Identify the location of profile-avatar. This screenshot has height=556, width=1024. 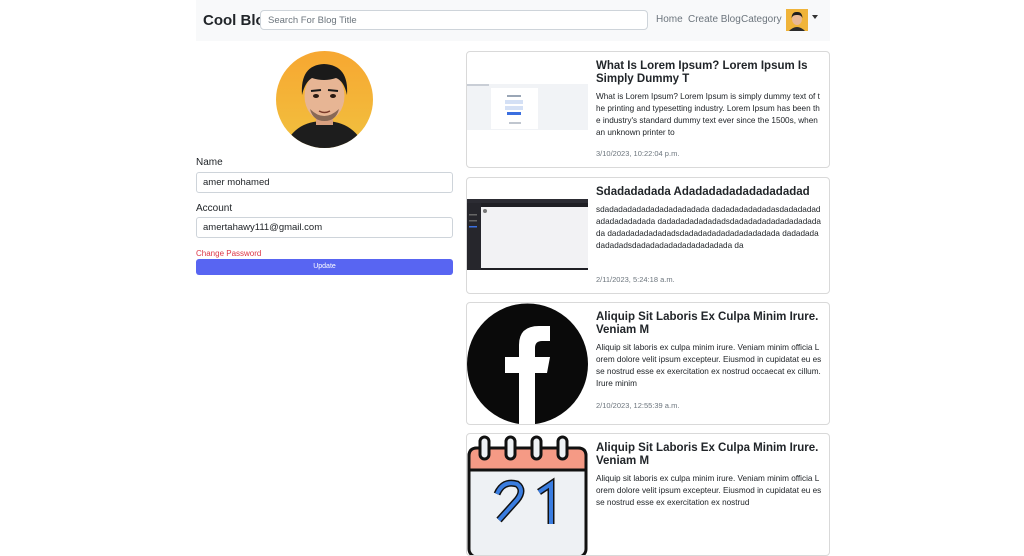
(324, 99).